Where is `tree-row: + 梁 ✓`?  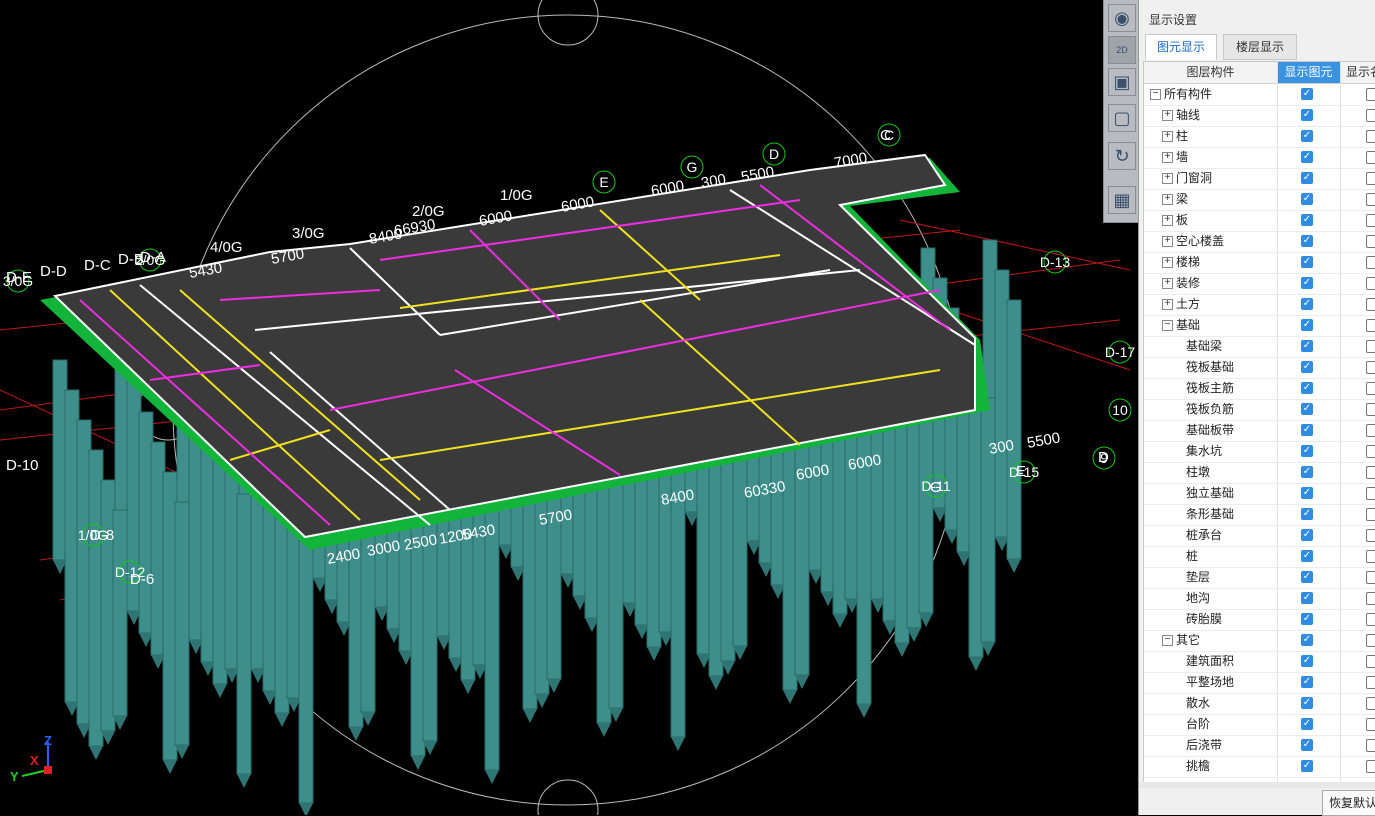
tree-row: + 梁 ✓ is located at coordinates (1259, 200).